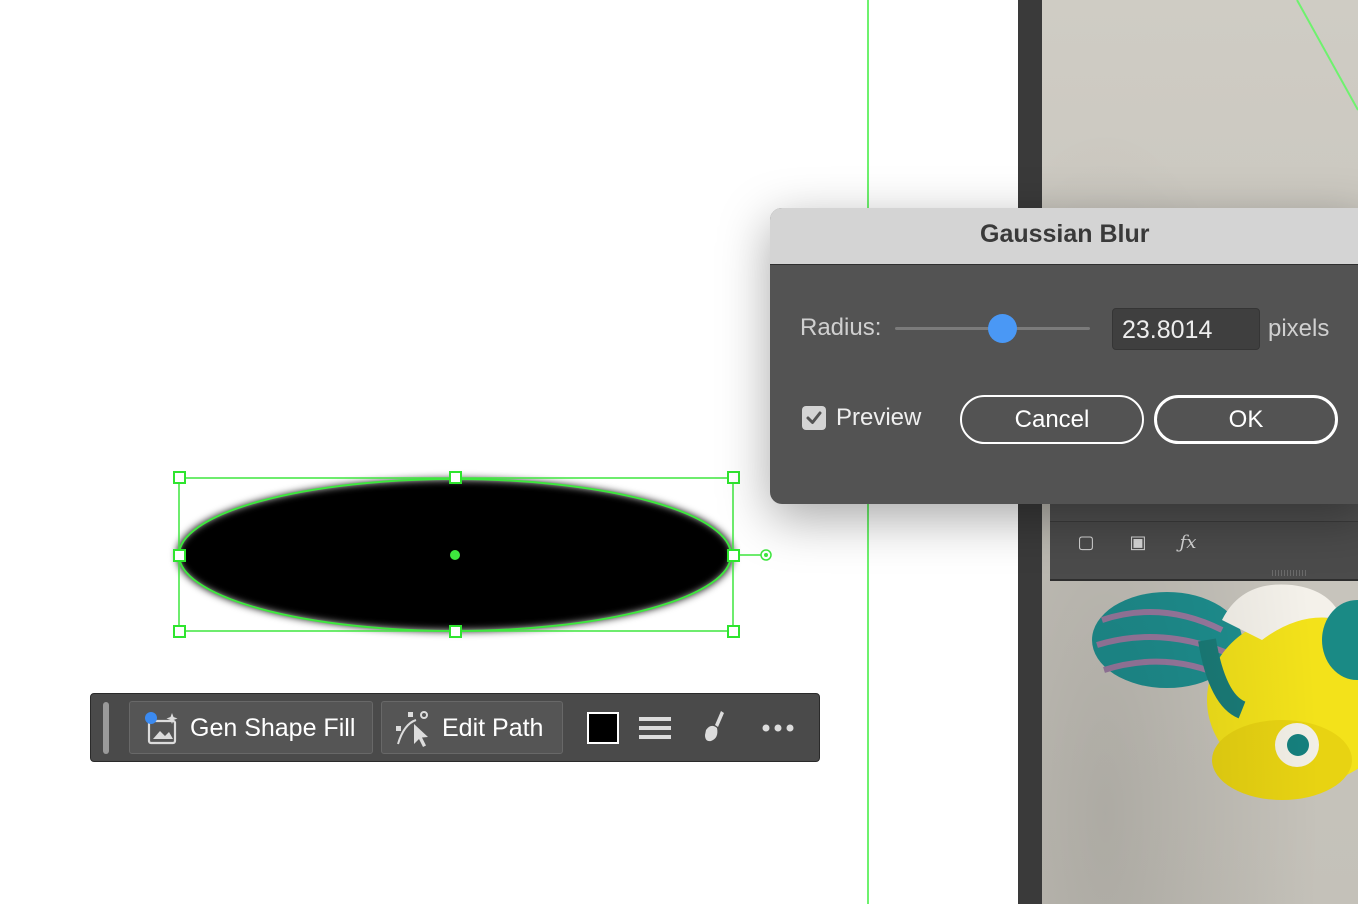 The height and width of the screenshot is (904, 1358). What do you see at coordinates (656, 728) in the screenshot?
I see `stroke-lines-icon` at bounding box center [656, 728].